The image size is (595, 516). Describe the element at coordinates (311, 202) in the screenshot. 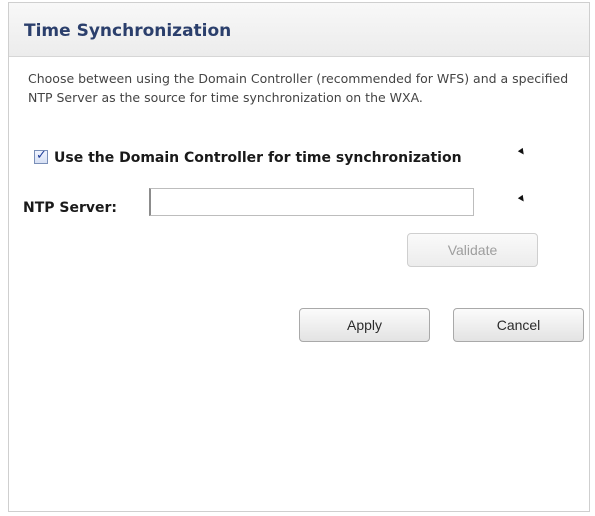

I see `ntp-server-input` at that location.